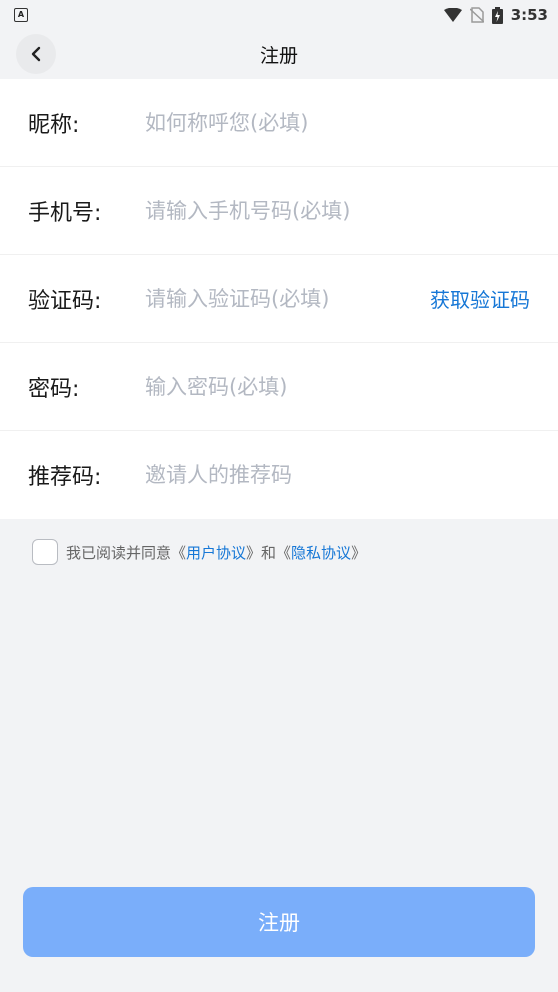 The width and height of the screenshot is (558, 992). Describe the element at coordinates (476, 15) in the screenshot. I see `no-sim-icon` at that location.